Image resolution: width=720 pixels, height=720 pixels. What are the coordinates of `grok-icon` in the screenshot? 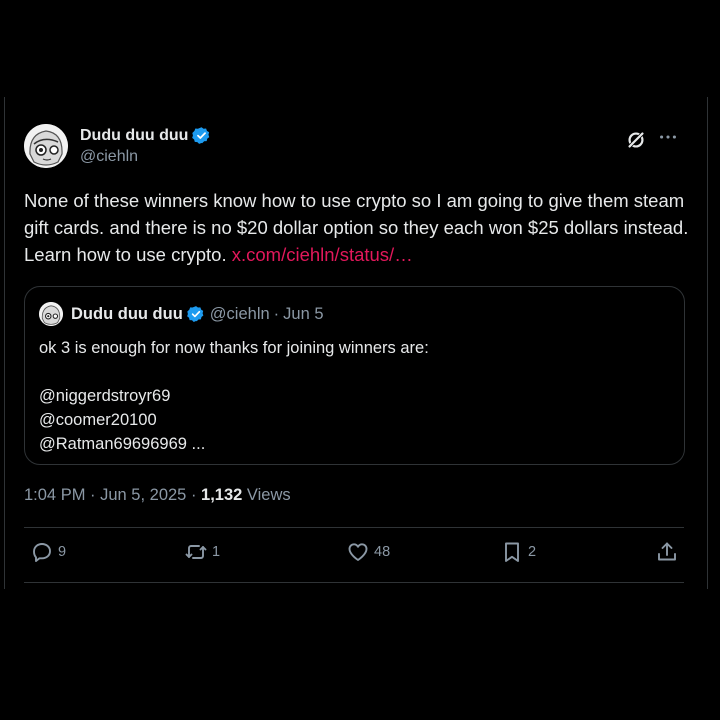 It's located at (636, 140).